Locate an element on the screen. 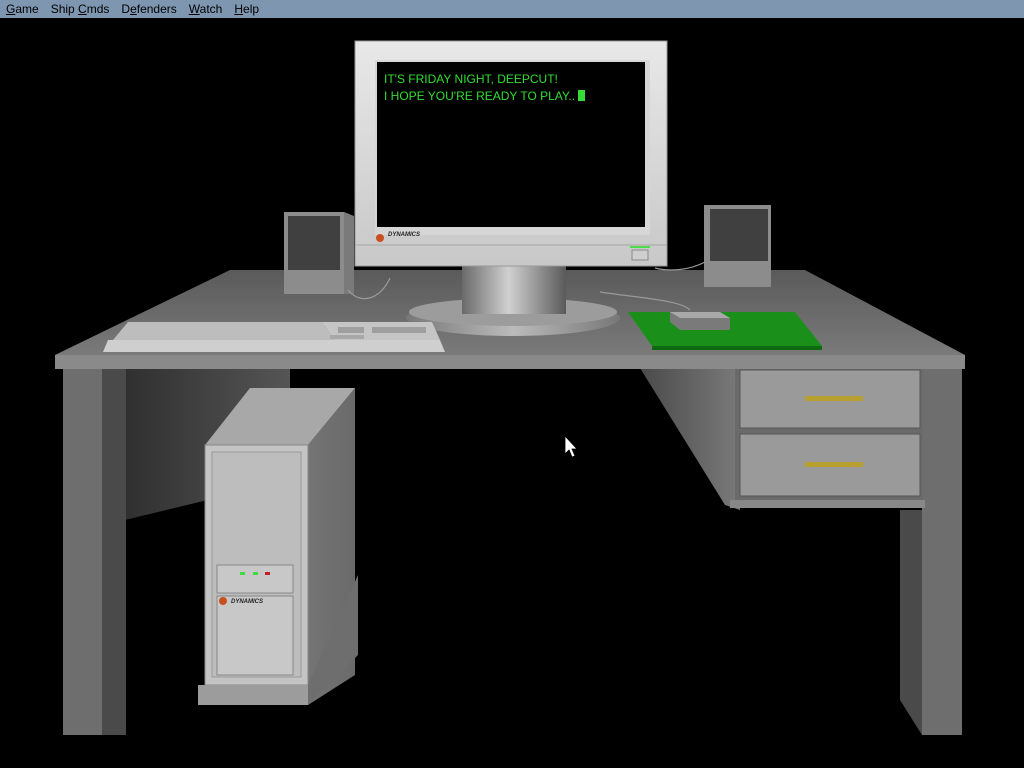  speaker-right is located at coordinates (737, 246).